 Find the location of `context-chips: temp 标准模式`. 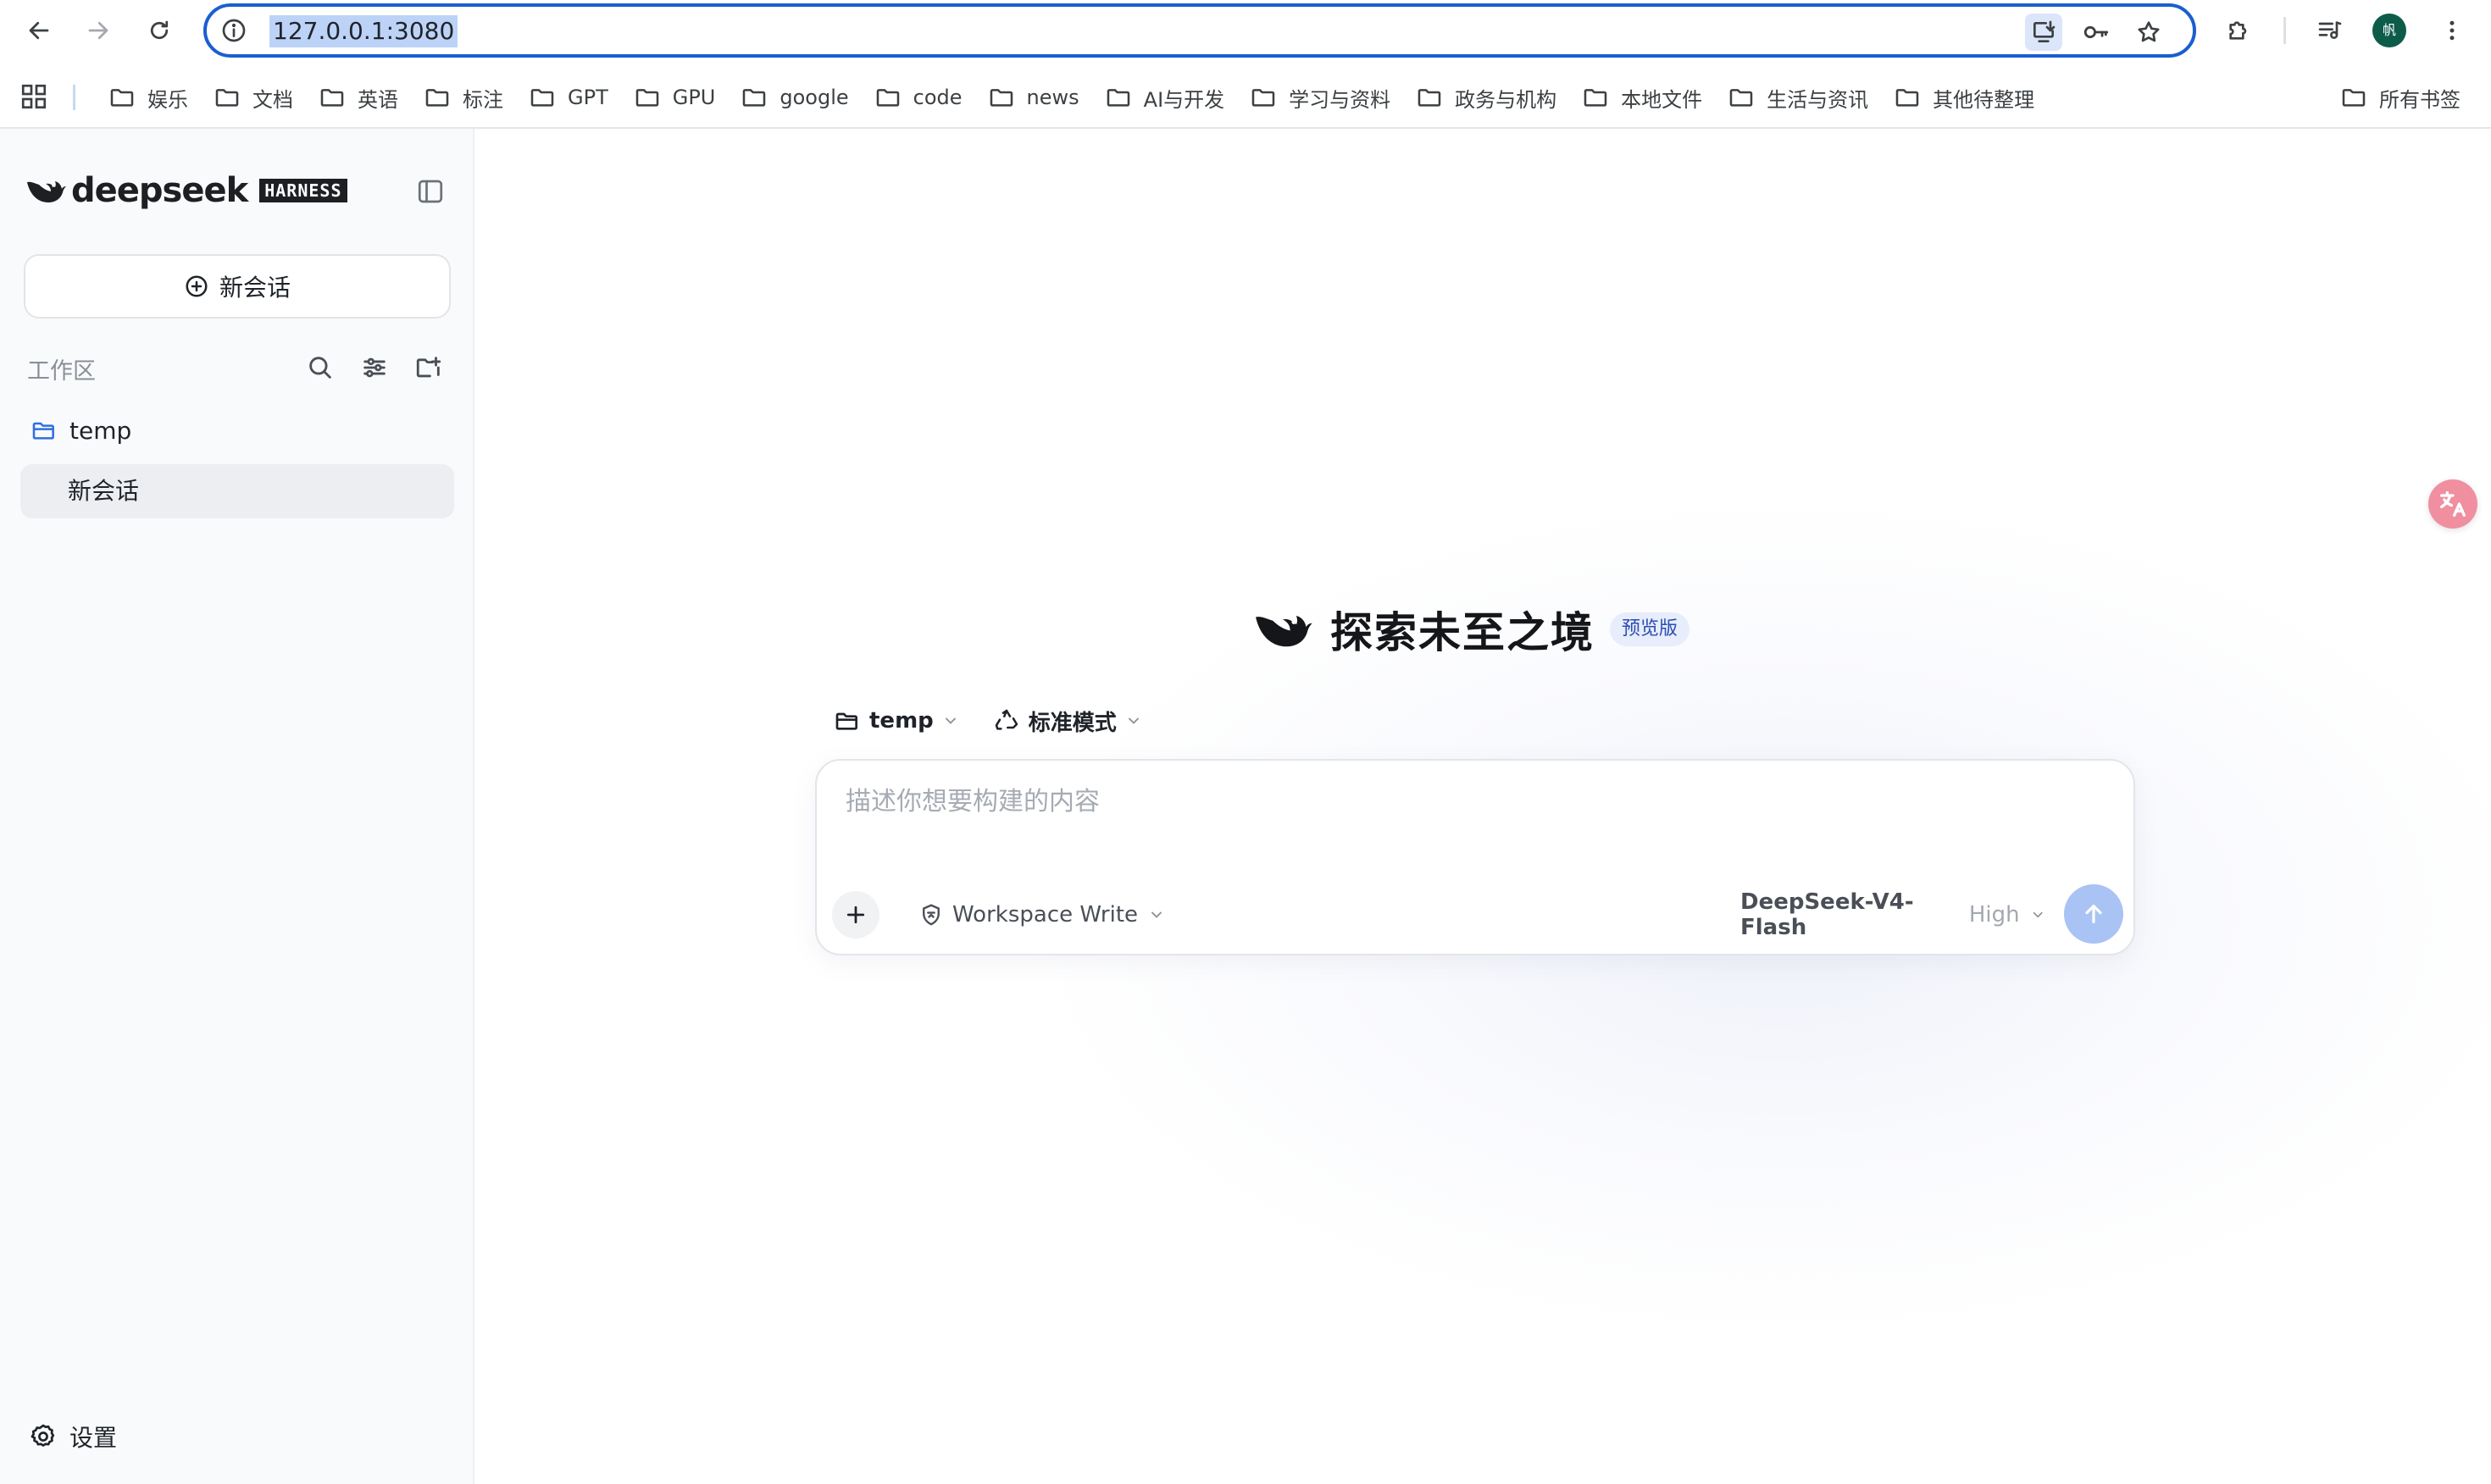

context-chips: temp 标准模式 is located at coordinates (1005, 720).